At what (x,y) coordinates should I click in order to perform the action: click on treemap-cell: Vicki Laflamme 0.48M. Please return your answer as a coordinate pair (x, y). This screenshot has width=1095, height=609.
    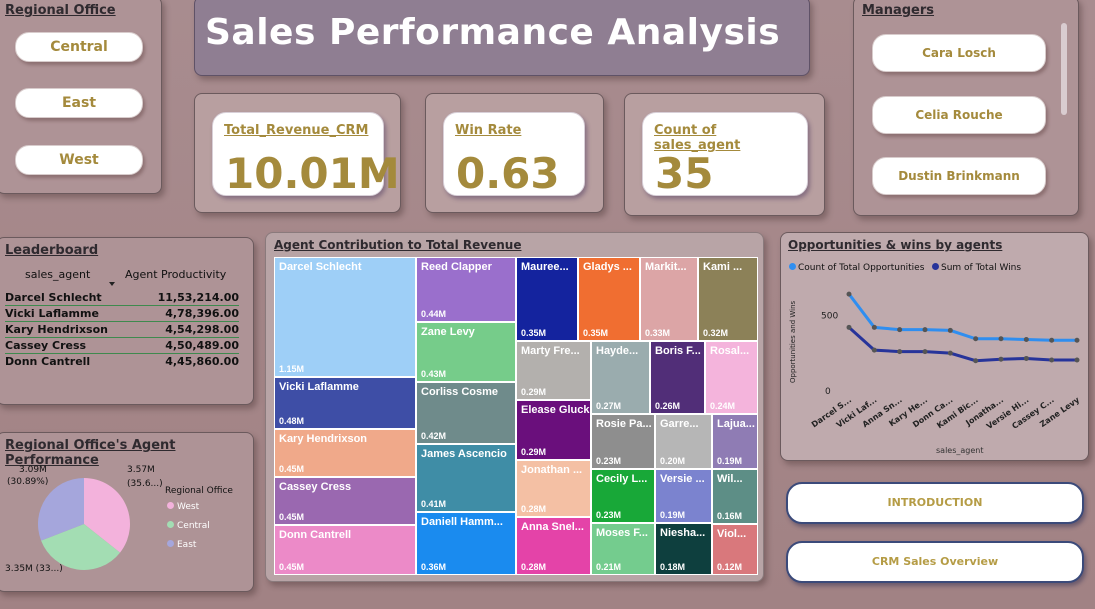
    Looking at the image, I should click on (345, 403).